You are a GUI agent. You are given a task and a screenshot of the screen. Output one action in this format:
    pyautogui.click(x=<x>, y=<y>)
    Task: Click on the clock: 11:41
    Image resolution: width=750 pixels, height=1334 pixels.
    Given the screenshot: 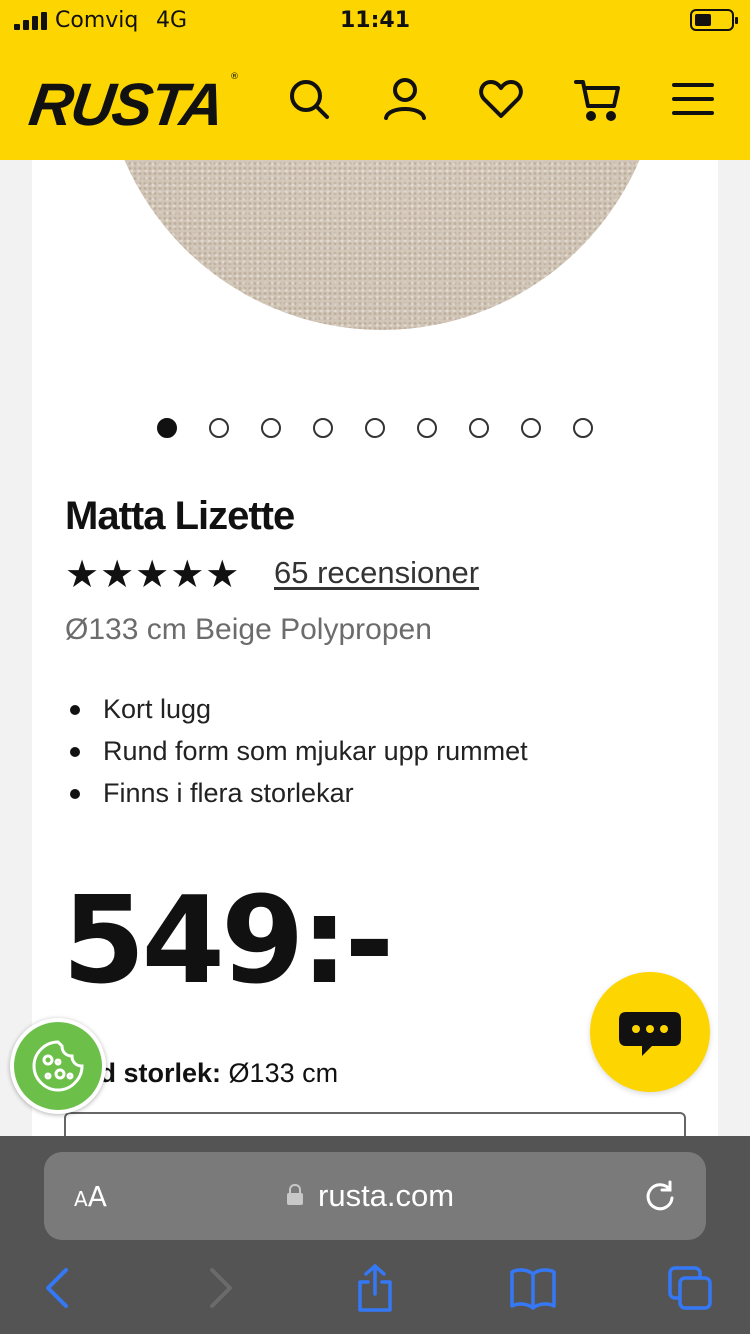 What is the action you would take?
    pyautogui.click(x=375, y=20)
    